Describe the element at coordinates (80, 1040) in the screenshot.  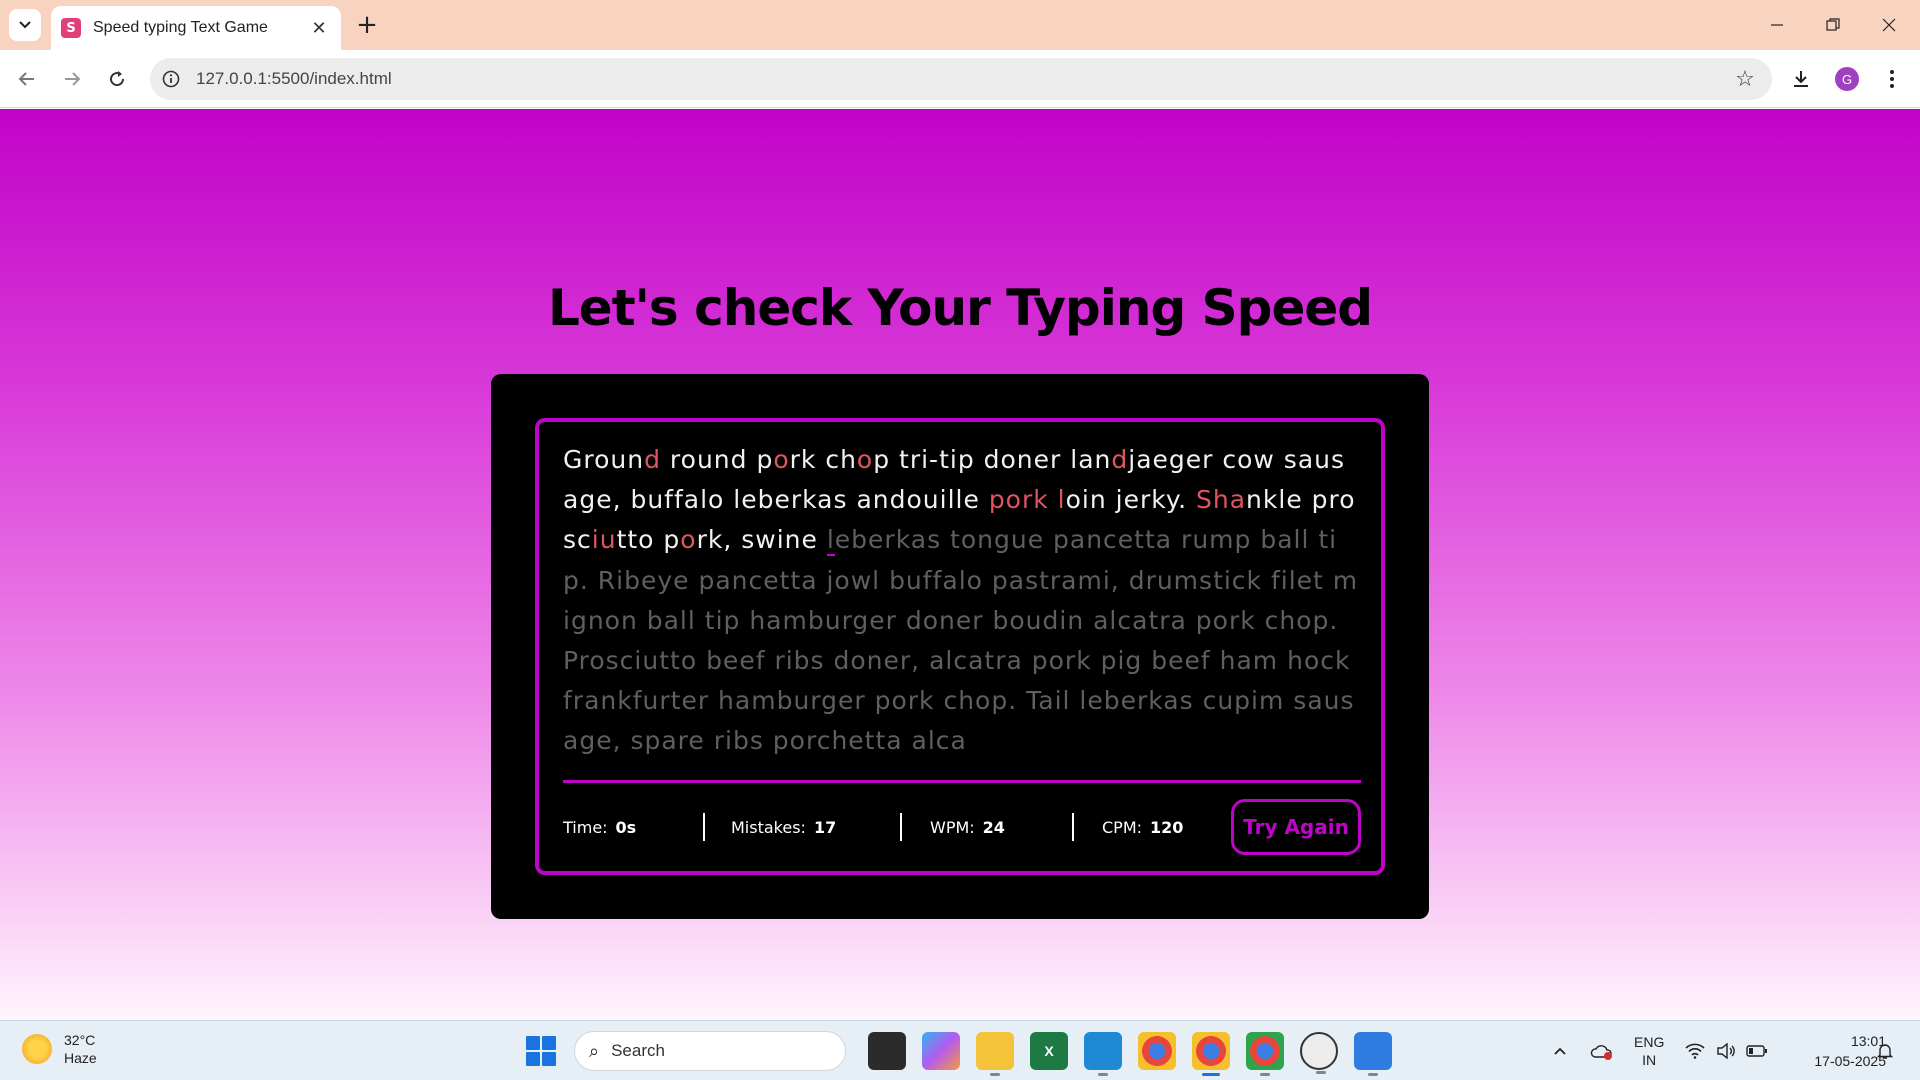
I see `weather-temp: 32°C` at that location.